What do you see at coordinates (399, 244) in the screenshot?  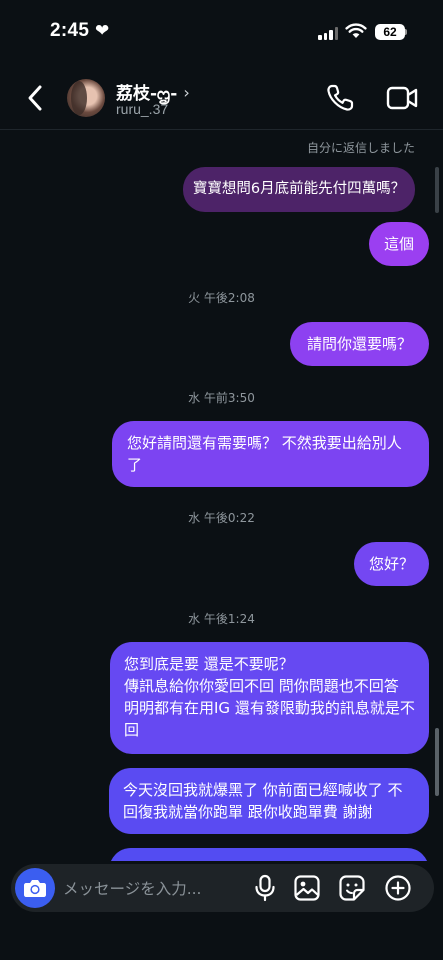 I see `message-bubble: 這個` at bounding box center [399, 244].